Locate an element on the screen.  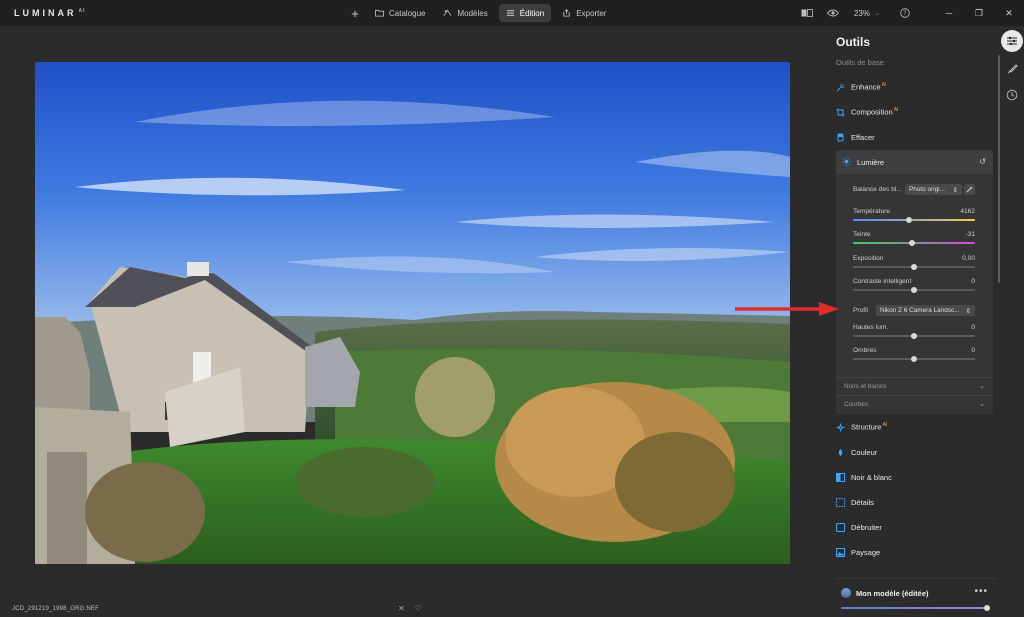
tools-tab-icon is located at coordinates (1012, 41).